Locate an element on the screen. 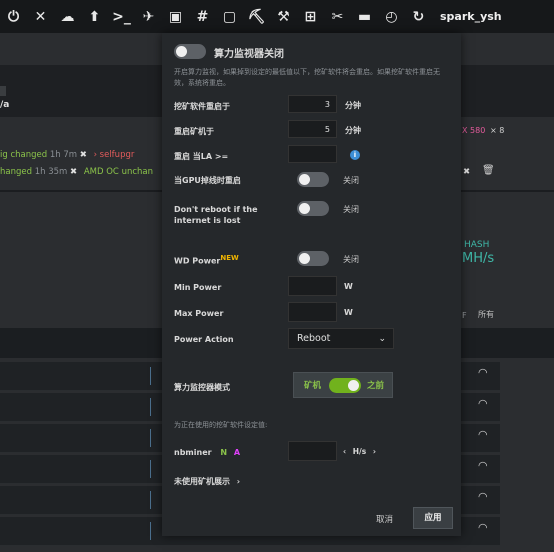 The image size is (554, 552). no-internet-reboot-state: 关闭 is located at coordinates (351, 209).